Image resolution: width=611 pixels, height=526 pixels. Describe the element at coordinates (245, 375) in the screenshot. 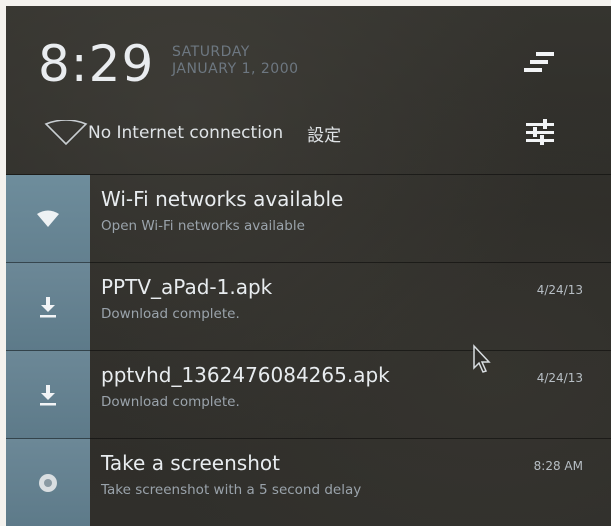

I see `notification-title: pptvhd_1362476084265.apk` at that location.